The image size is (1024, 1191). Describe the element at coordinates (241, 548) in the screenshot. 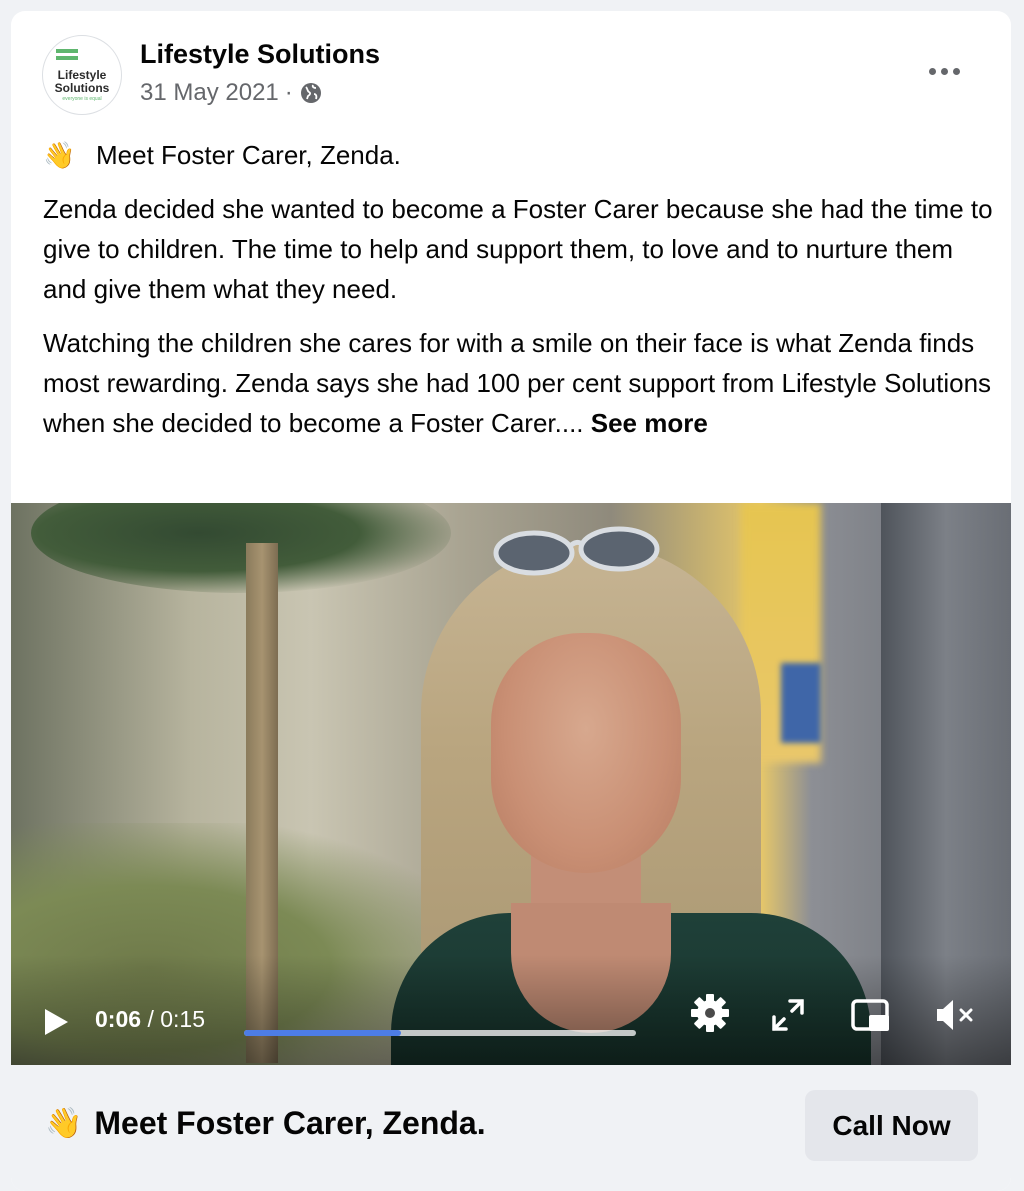

I see `video-frame-foliage` at that location.